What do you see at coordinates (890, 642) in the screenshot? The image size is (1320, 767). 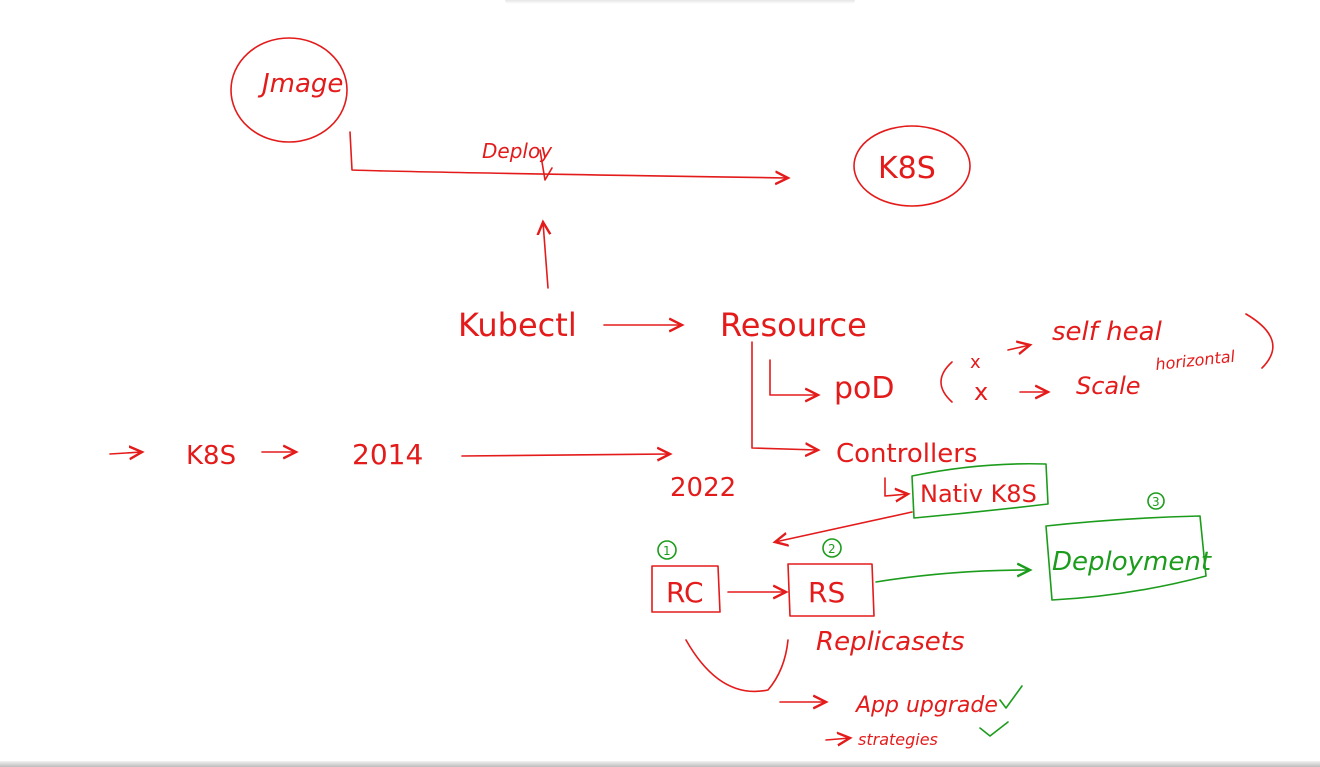 I see `replicasets-label: Replicasets` at bounding box center [890, 642].